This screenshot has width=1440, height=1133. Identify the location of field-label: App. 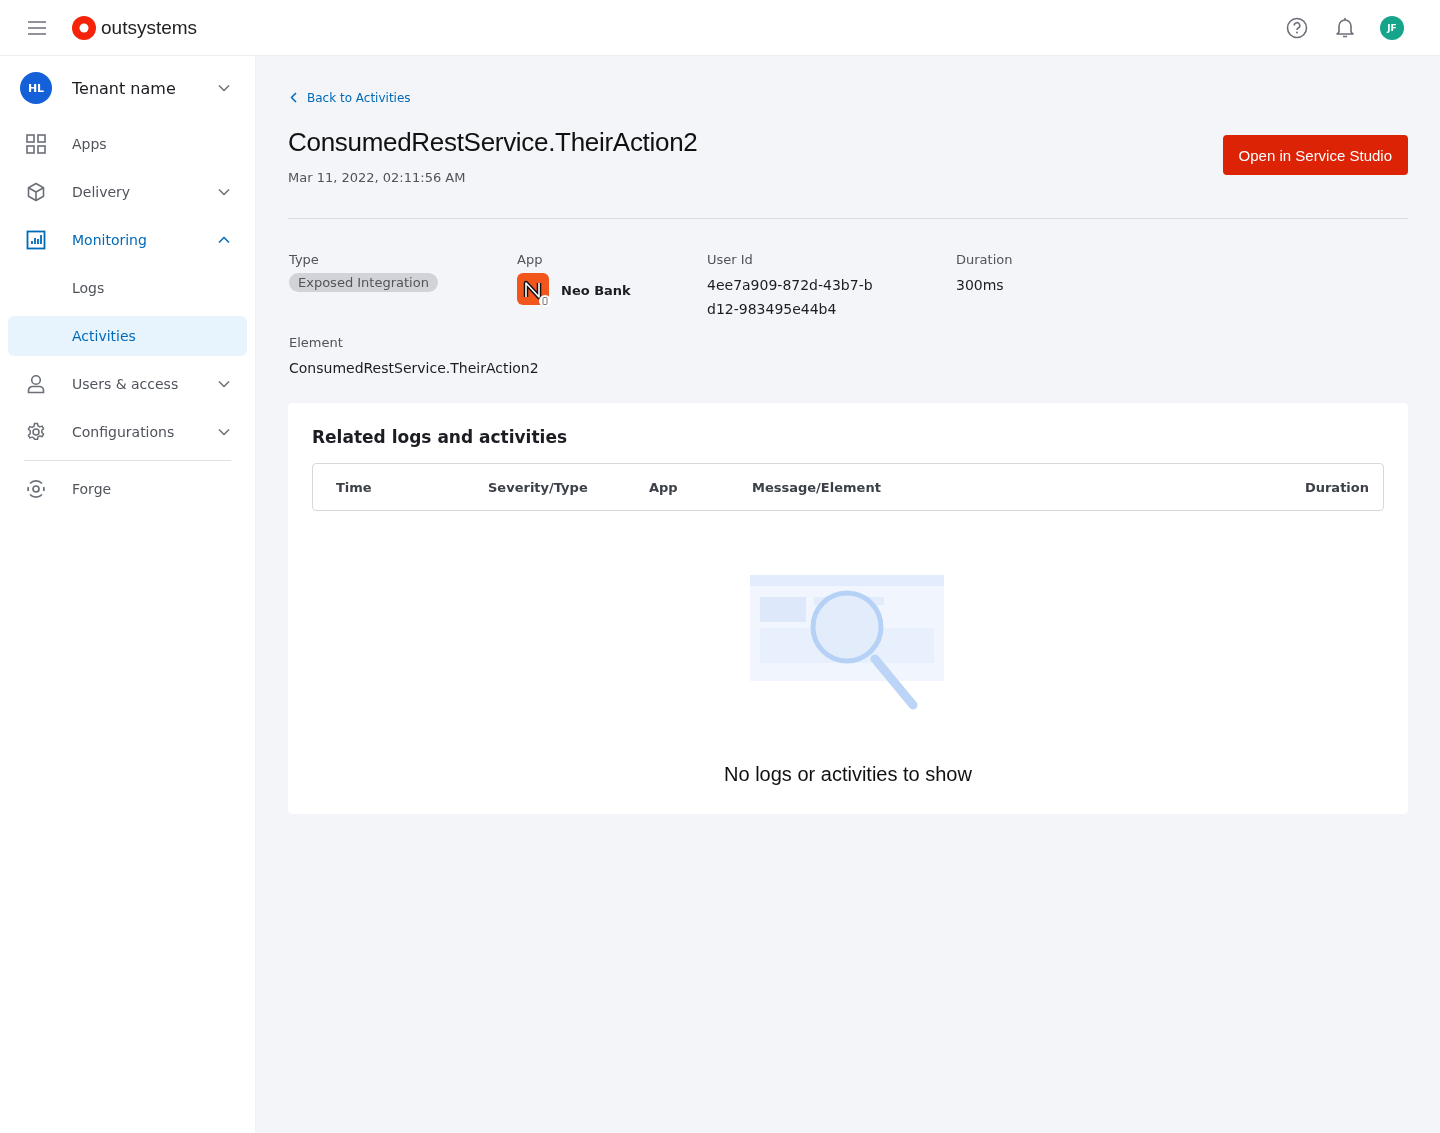
(530, 259).